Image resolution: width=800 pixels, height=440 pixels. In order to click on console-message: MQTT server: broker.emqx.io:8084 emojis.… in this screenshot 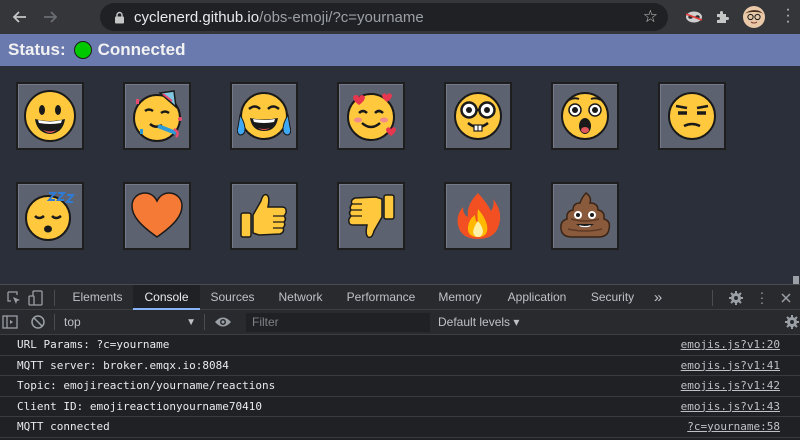, I will do `click(400, 366)`.